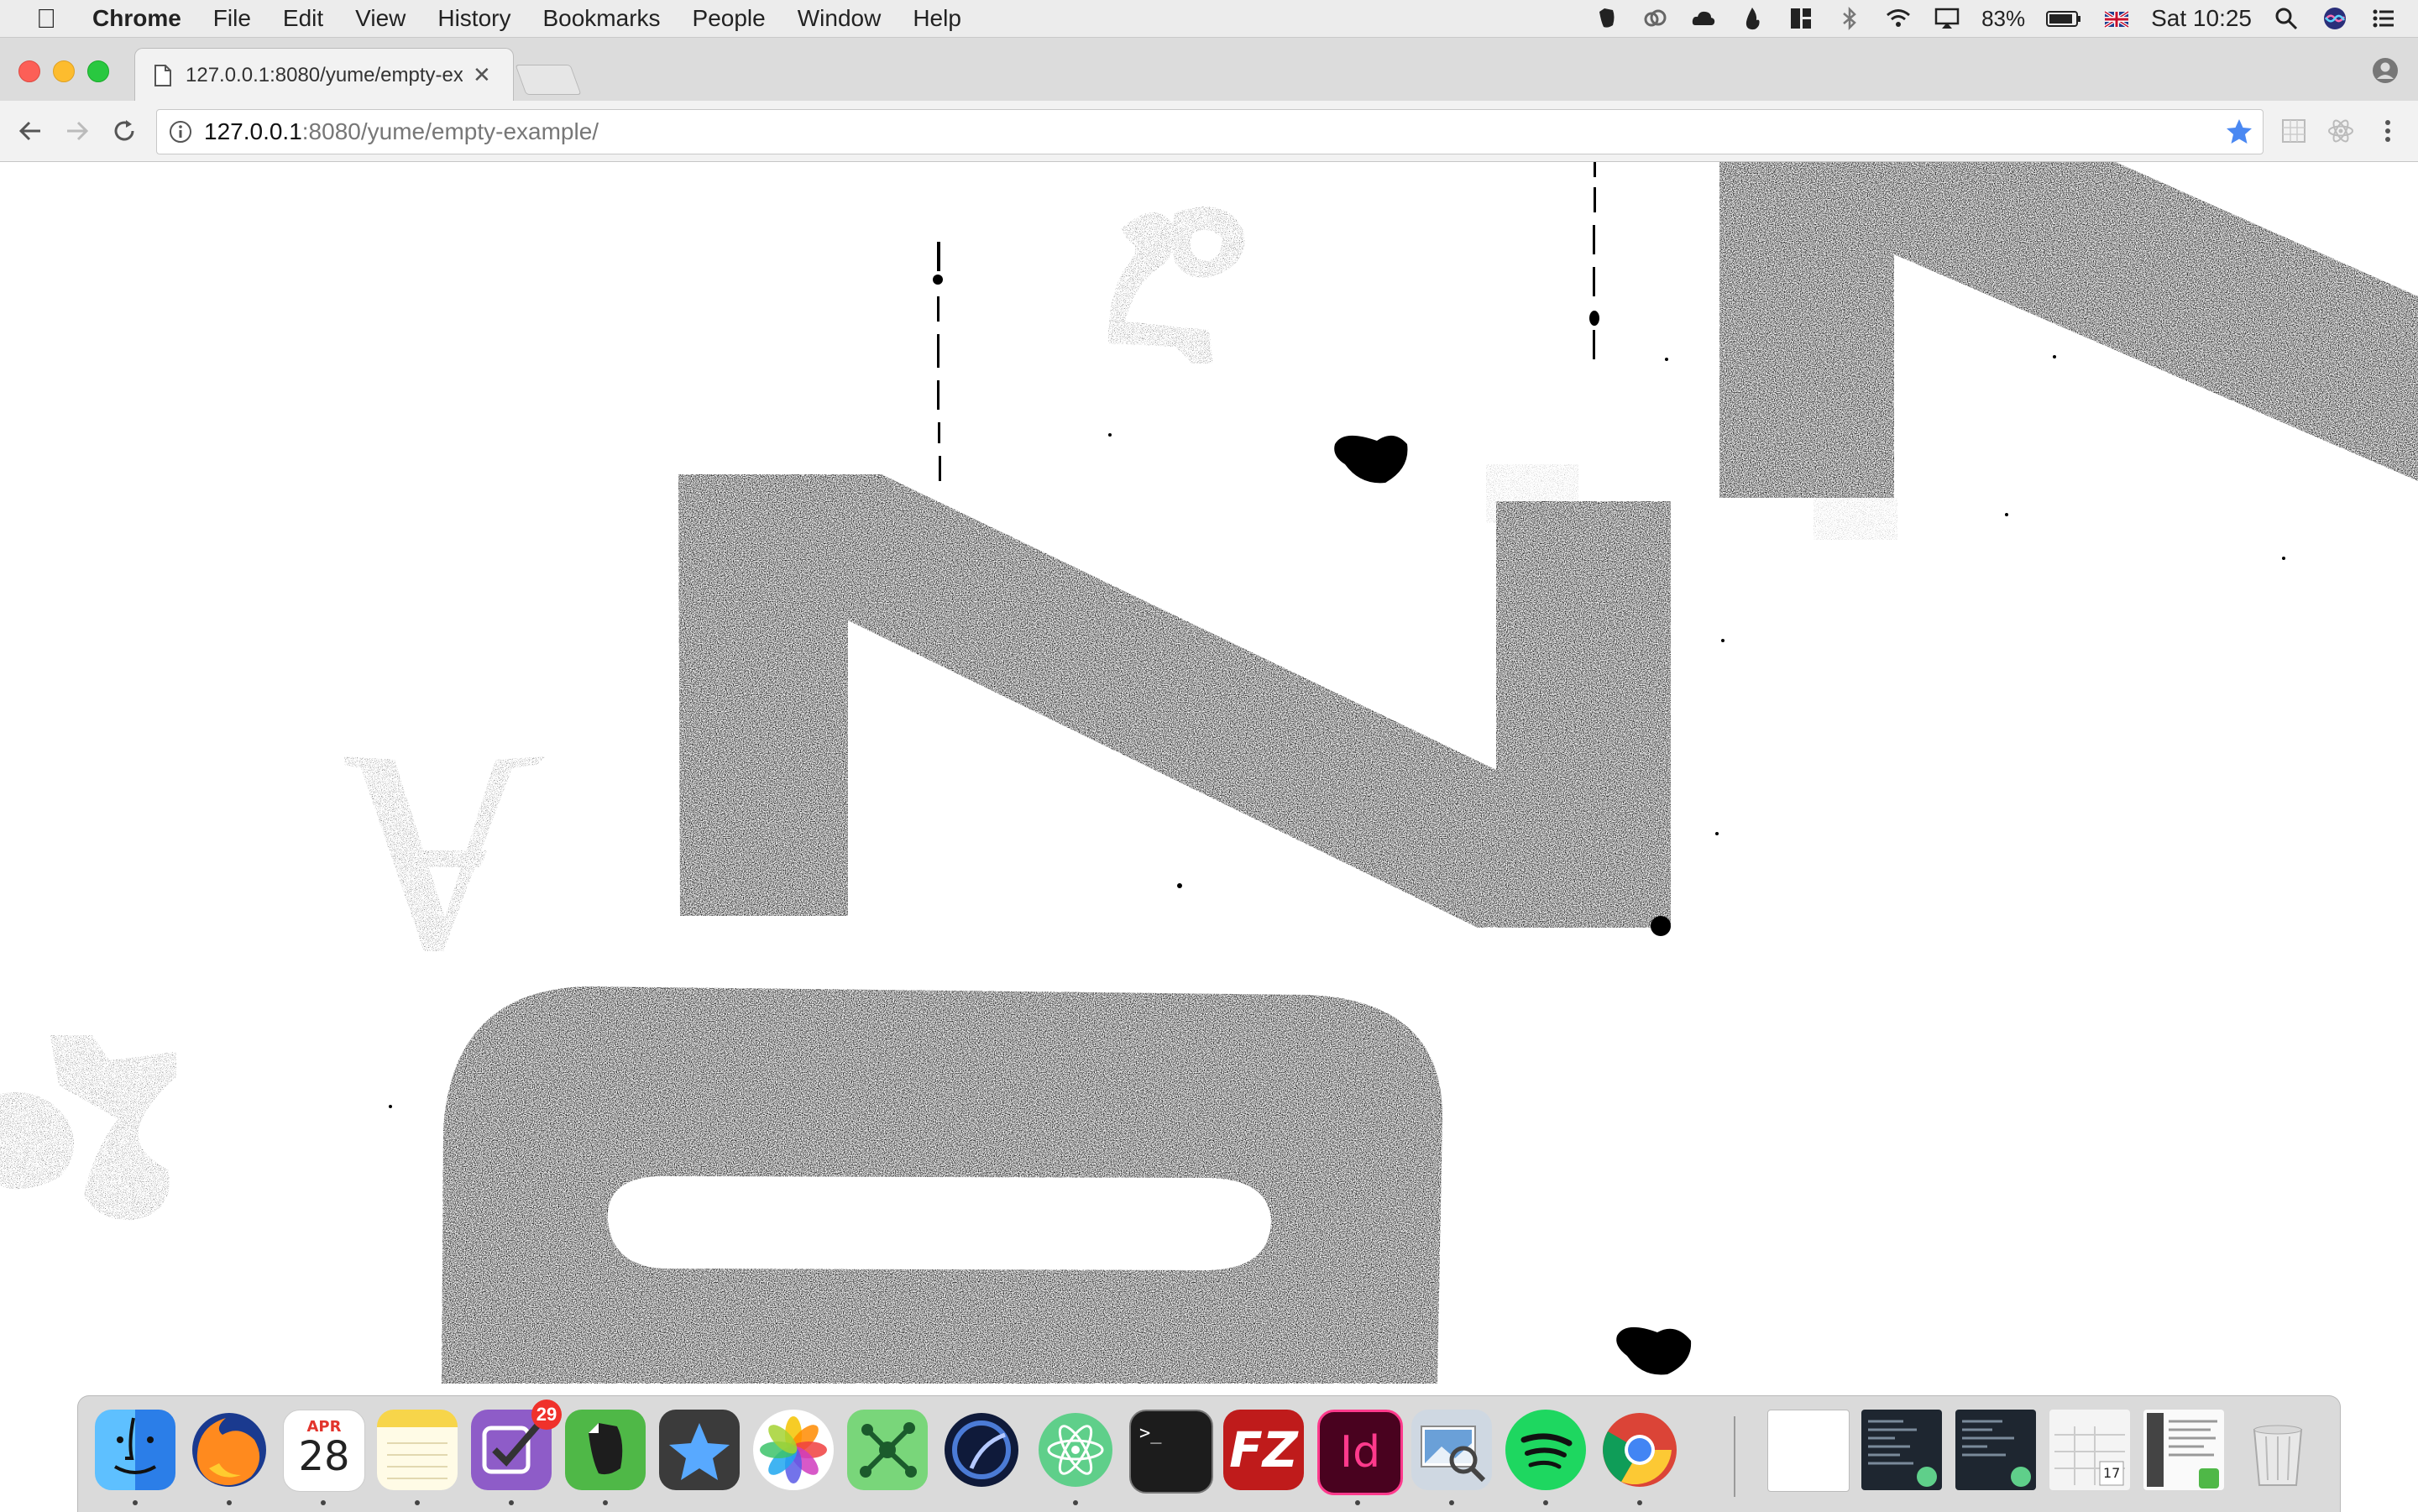 Image resolution: width=2418 pixels, height=1512 pixels. I want to click on layout-grid-icon, so click(1801, 18).